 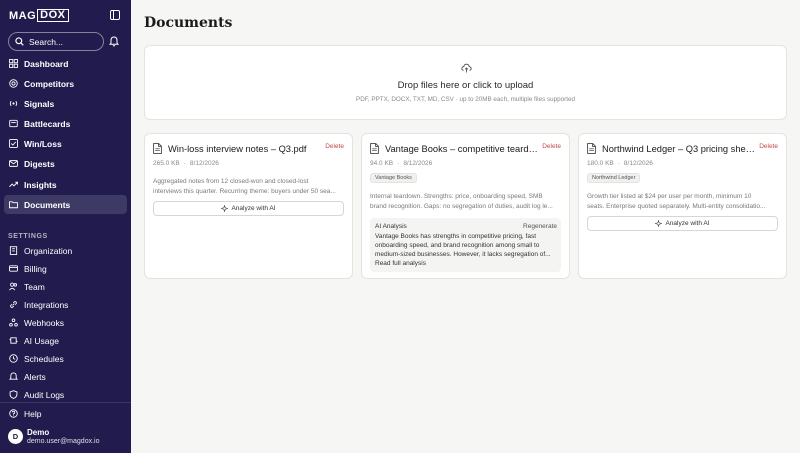 I want to click on document-meta: 180.0 KB · 8/12/2026, so click(x=620, y=163).